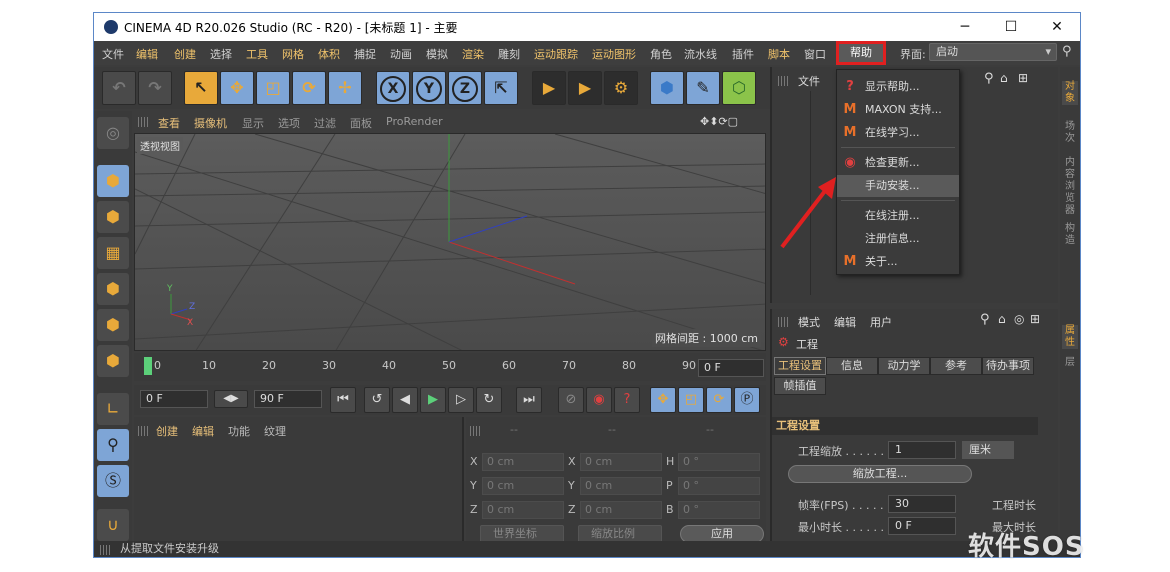 This screenshot has height=572, width=1170. I want to click on polygons-mode-icon: ⬢, so click(113, 361).